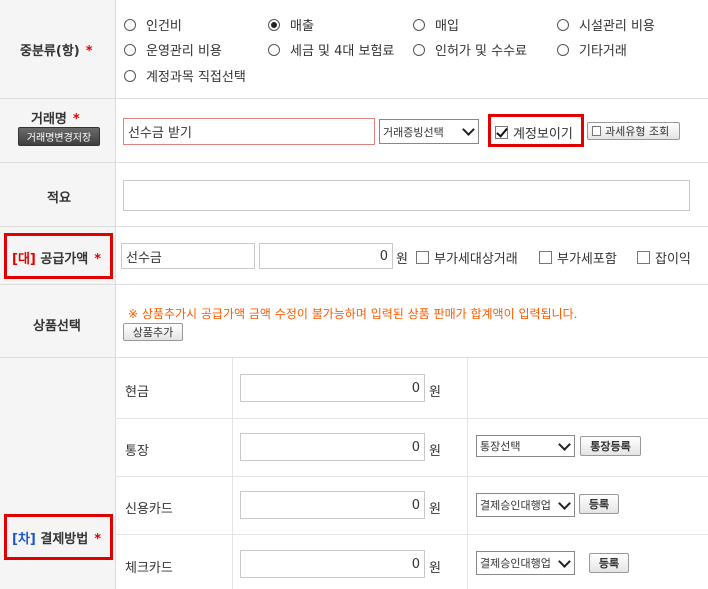 The width and height of the screenshot is (708, 589). I want to click on credit-card-agent-select: 결제승인대행업, so click(525, 505).